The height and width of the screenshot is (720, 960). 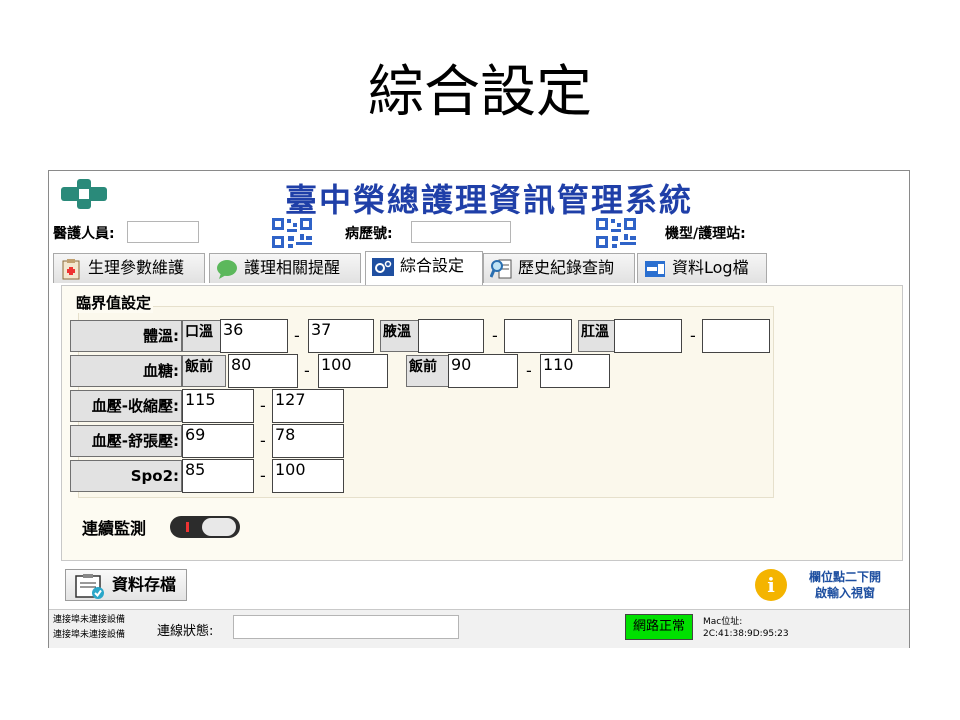 What do you see at coordinates (308, 406) in the screenshot?
I see `systolic-max-input: 127` at bounding box center [308, 406].